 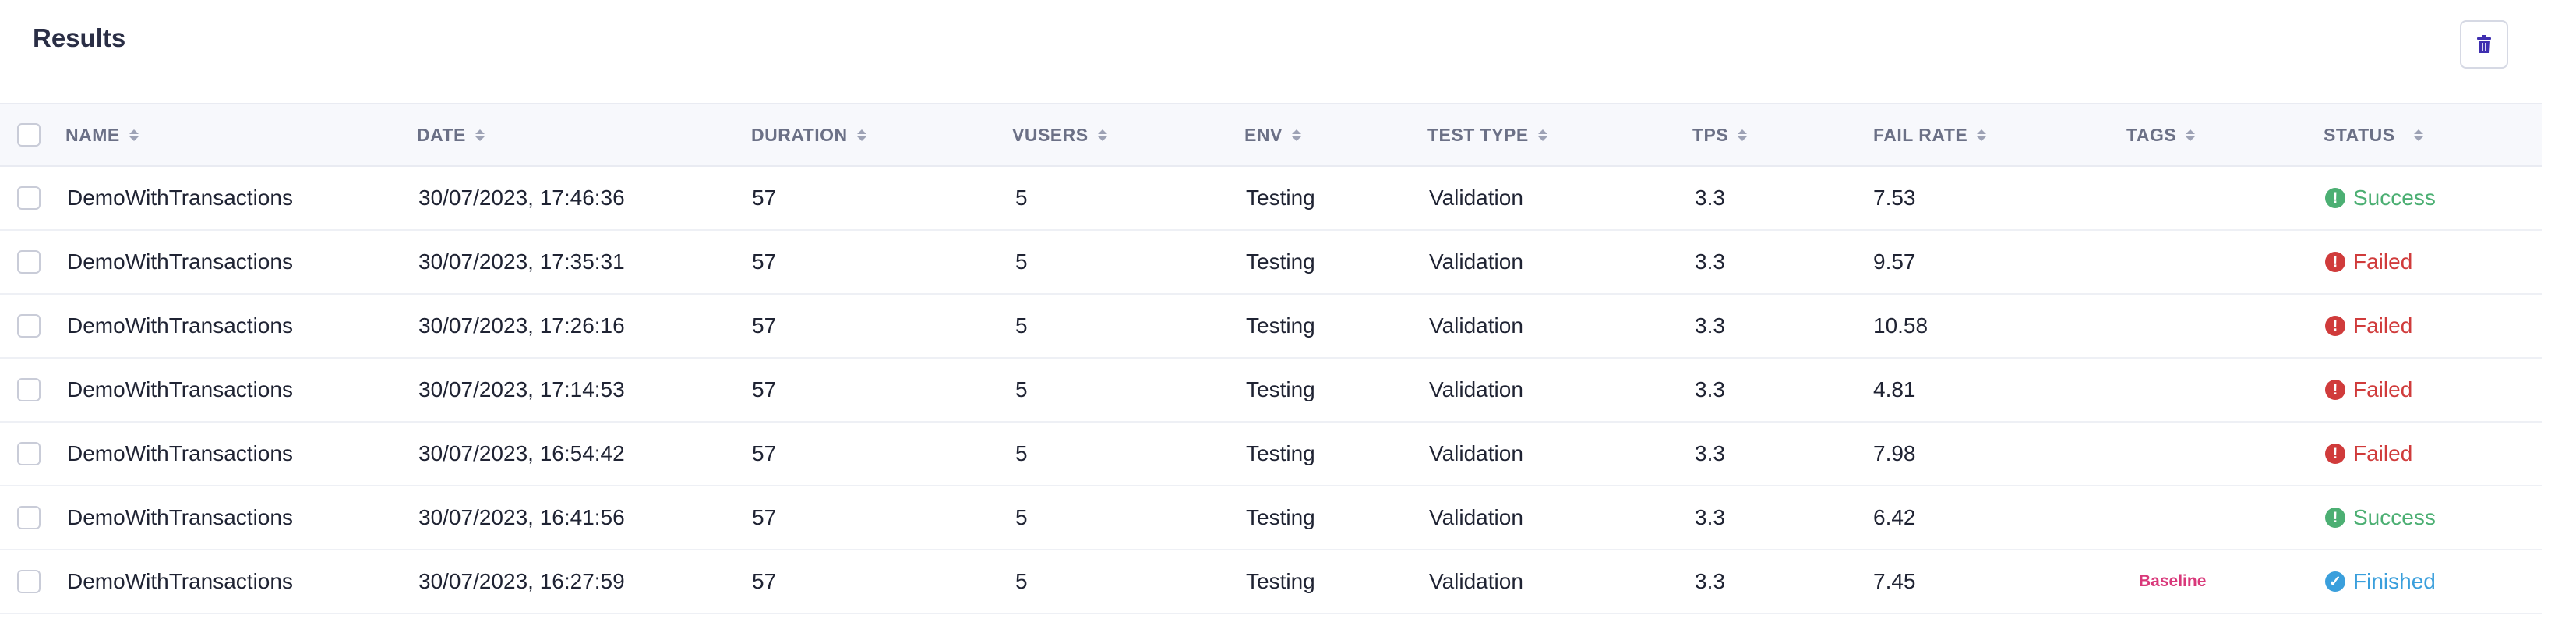 I want to click on cell-fail-rate: 7.98, so click(x=1894, y=453).